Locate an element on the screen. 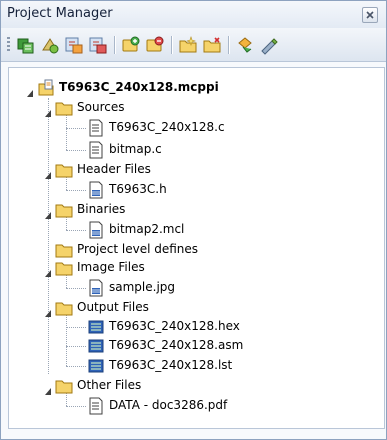  file-label: T6963C_240x128.asm is located at coordinates (176, 345).